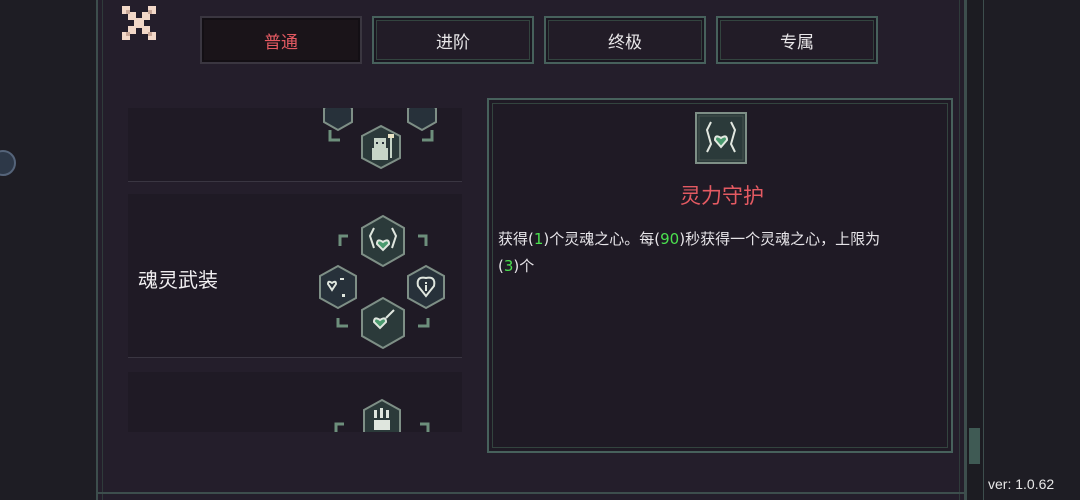 Image resolution: width=1080 pixels, height=500 pixels. Describe the element at coordinates (721, 138) in the screenshot. I see `soul-guard-icon` at that location.